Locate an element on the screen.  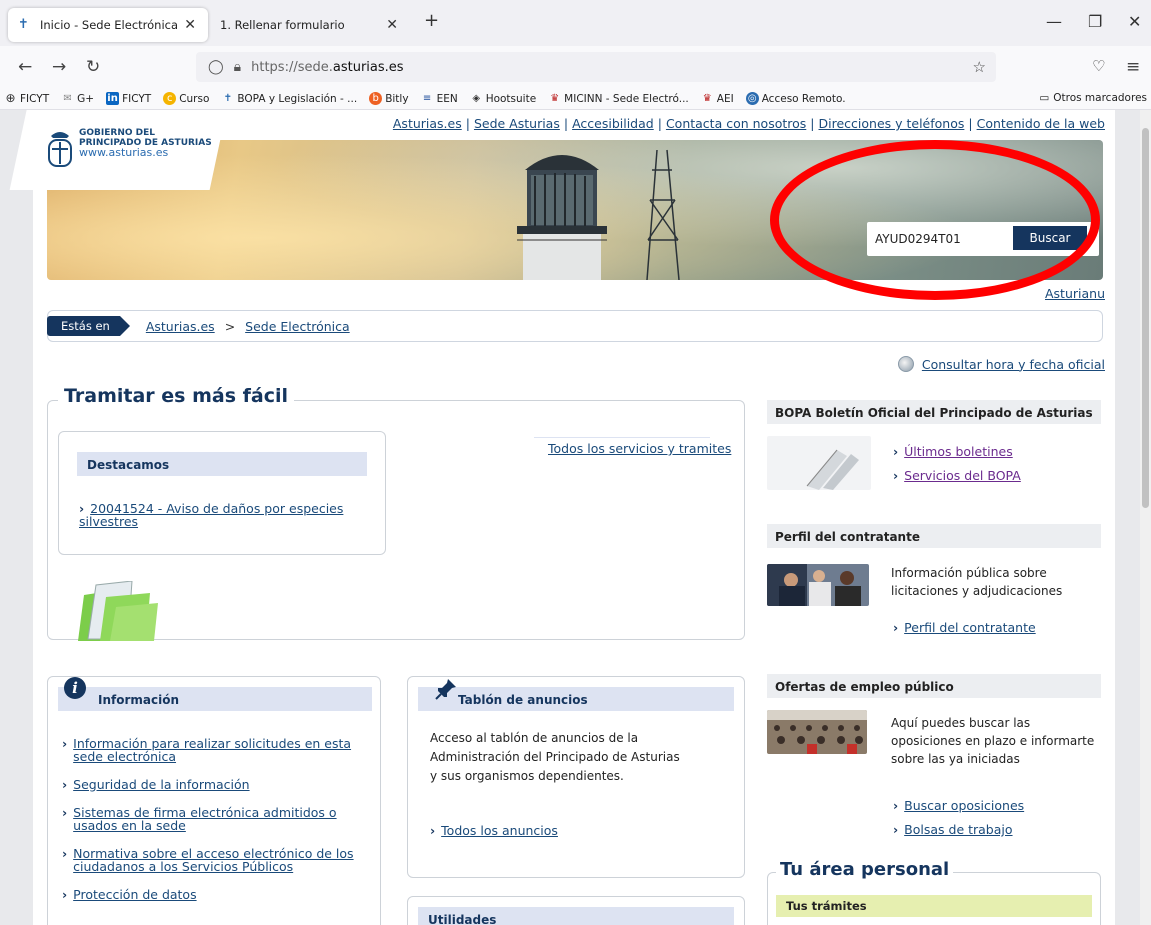
all-announcements-link: Todos los anuncios is located at coordinates (499, 830).